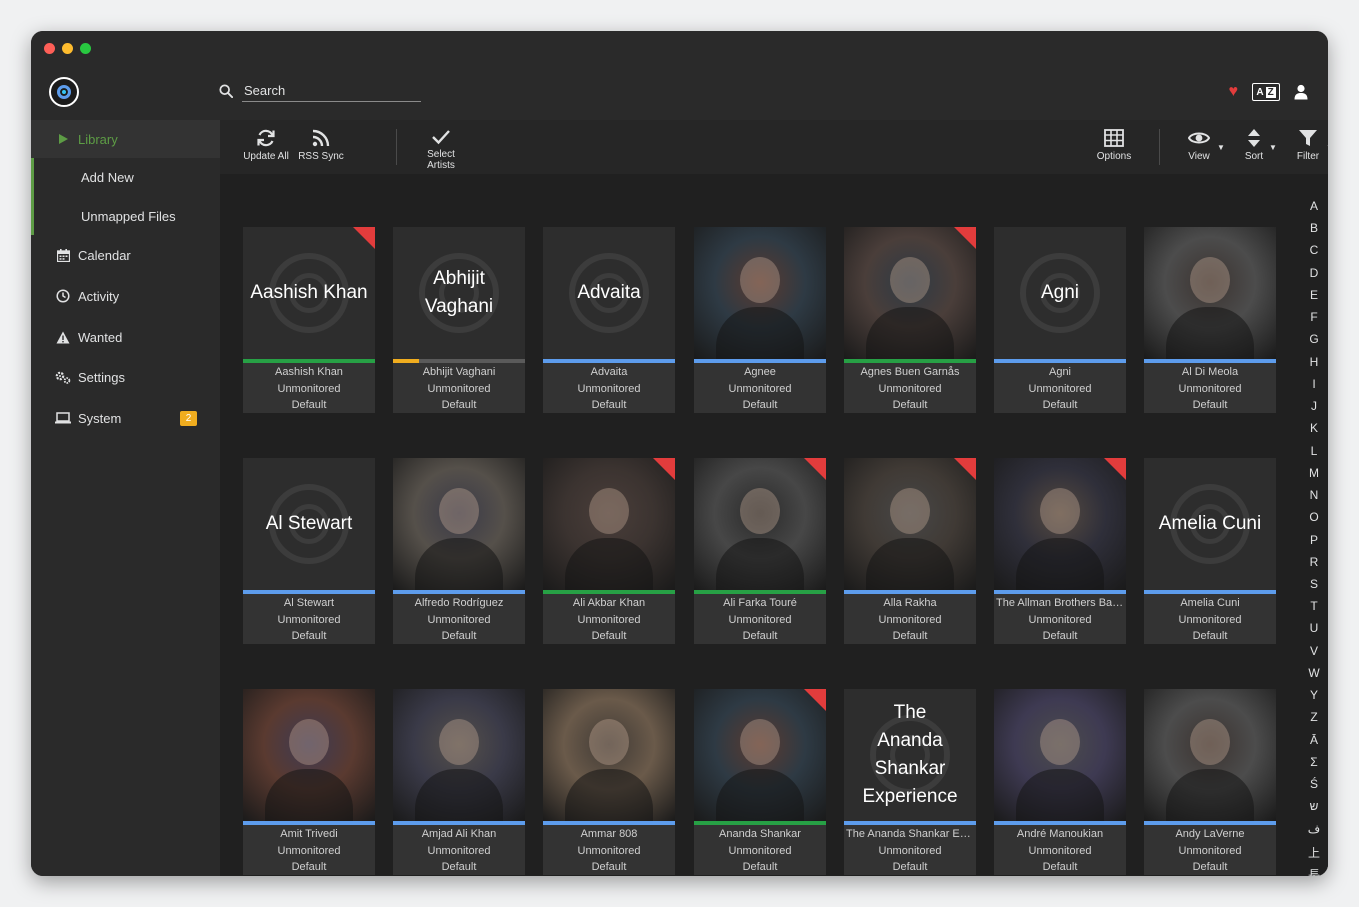  I want to click on jump-bar-letter: B, so click(1314, 228).